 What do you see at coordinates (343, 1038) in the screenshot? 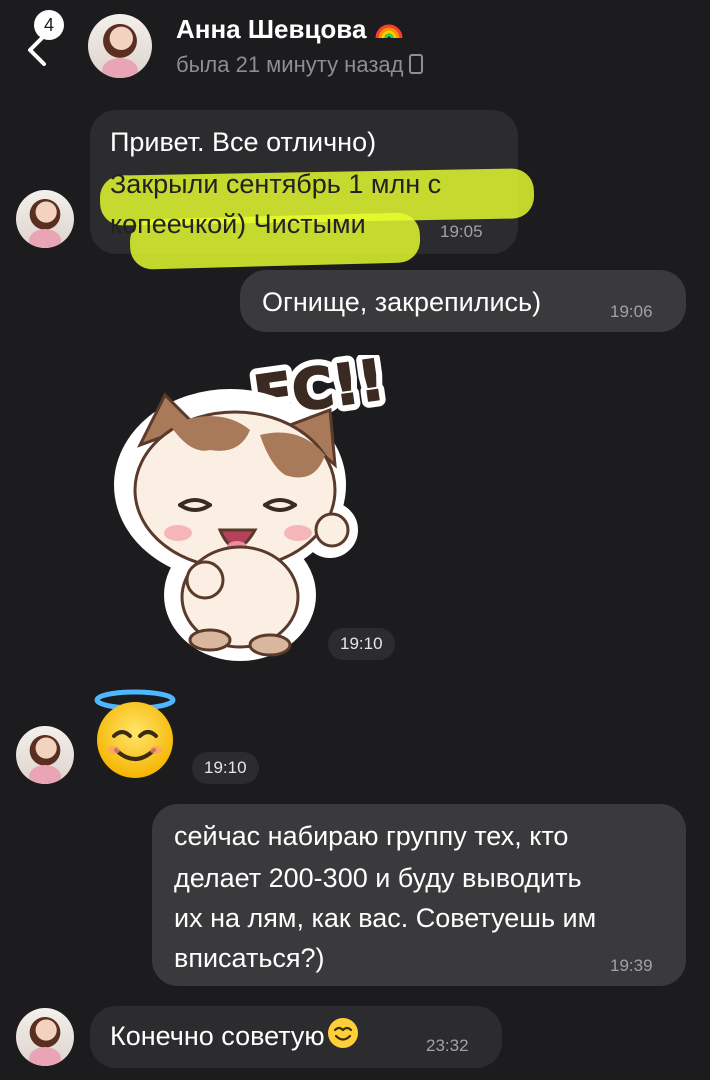
I see `smiling-face-icon` at bounding box center [343, 1038].